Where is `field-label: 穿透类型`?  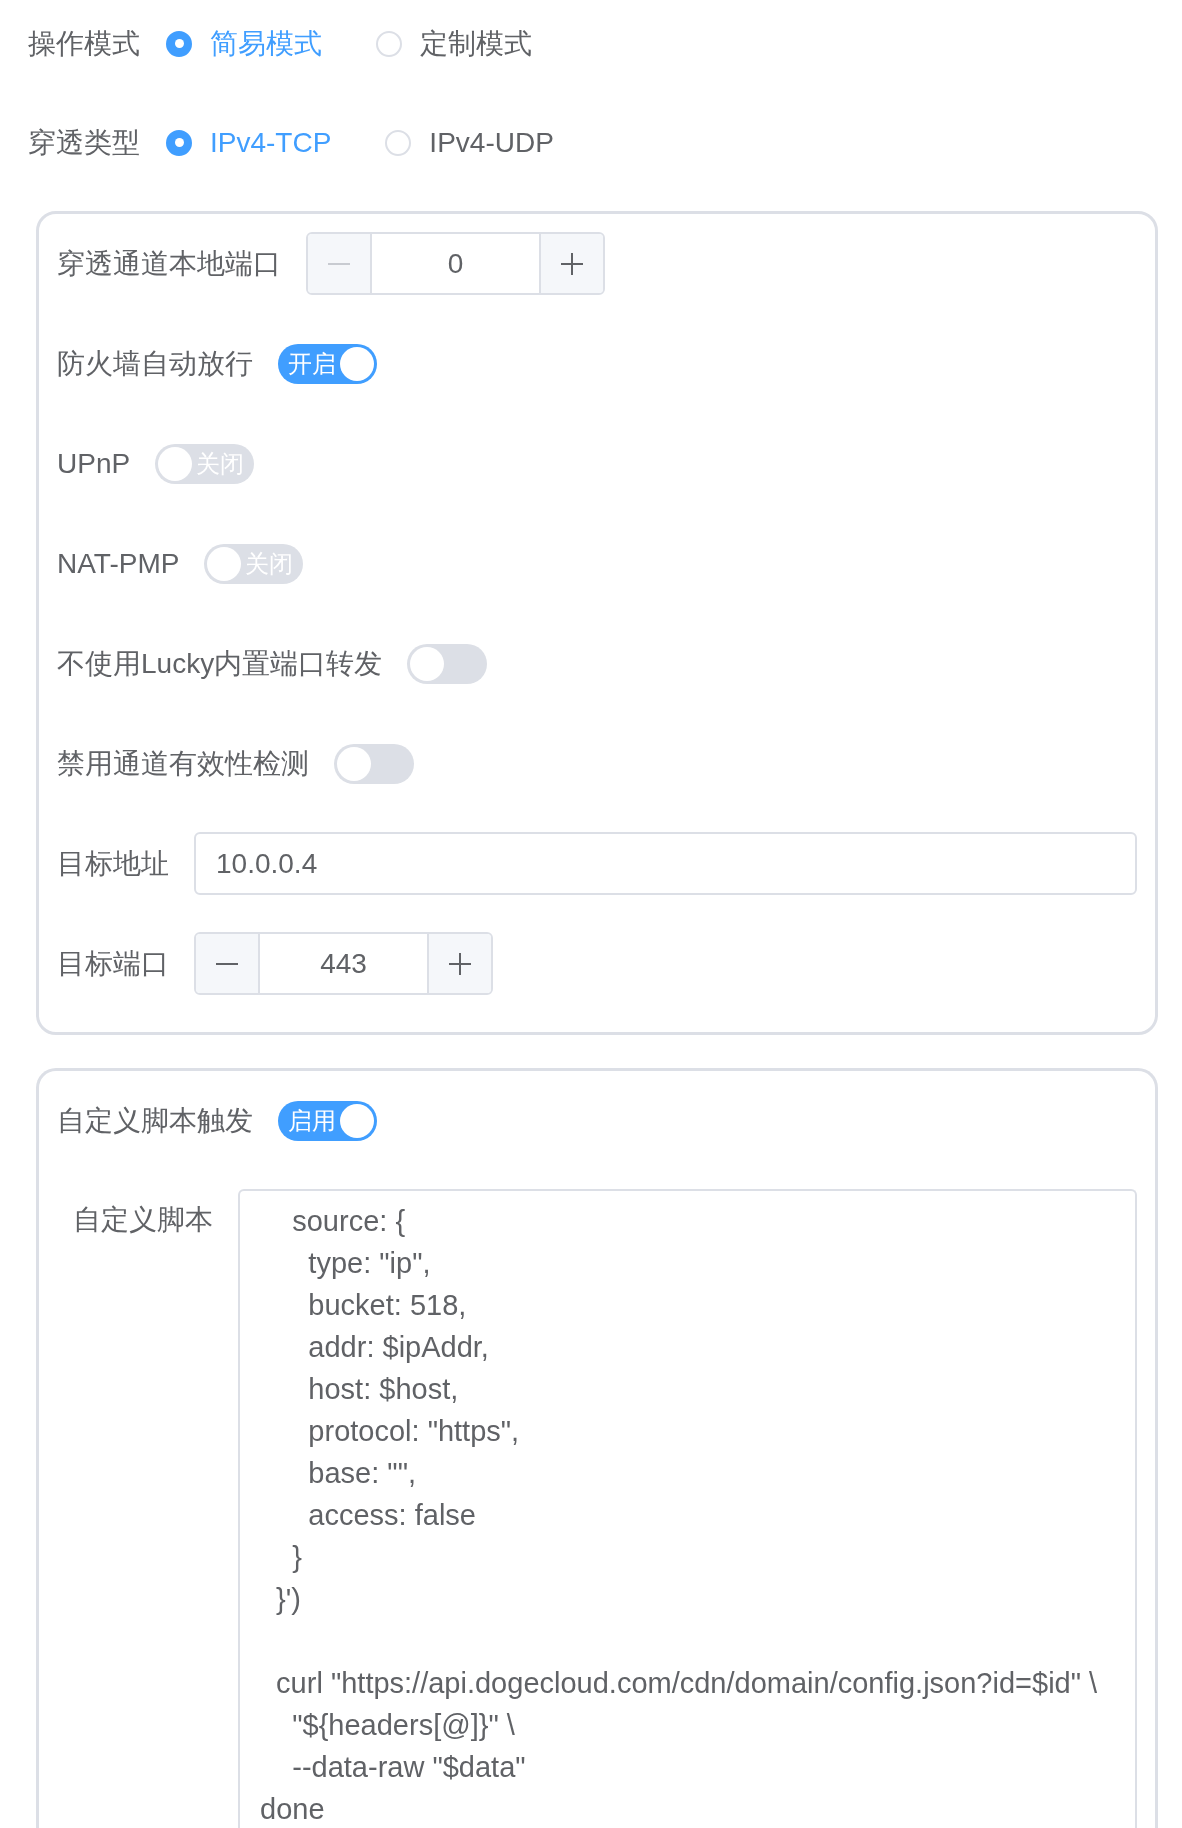
field-label: 穿透类型 is located at coordinates (84, 142).